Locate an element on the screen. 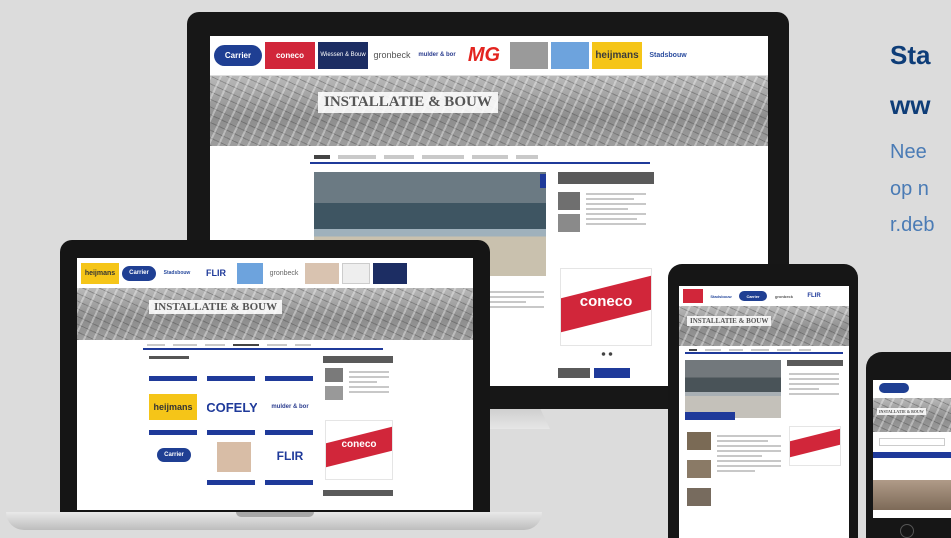 This screenshot has height=538, width=951. menu-bar is located at coordinates (912, 455).